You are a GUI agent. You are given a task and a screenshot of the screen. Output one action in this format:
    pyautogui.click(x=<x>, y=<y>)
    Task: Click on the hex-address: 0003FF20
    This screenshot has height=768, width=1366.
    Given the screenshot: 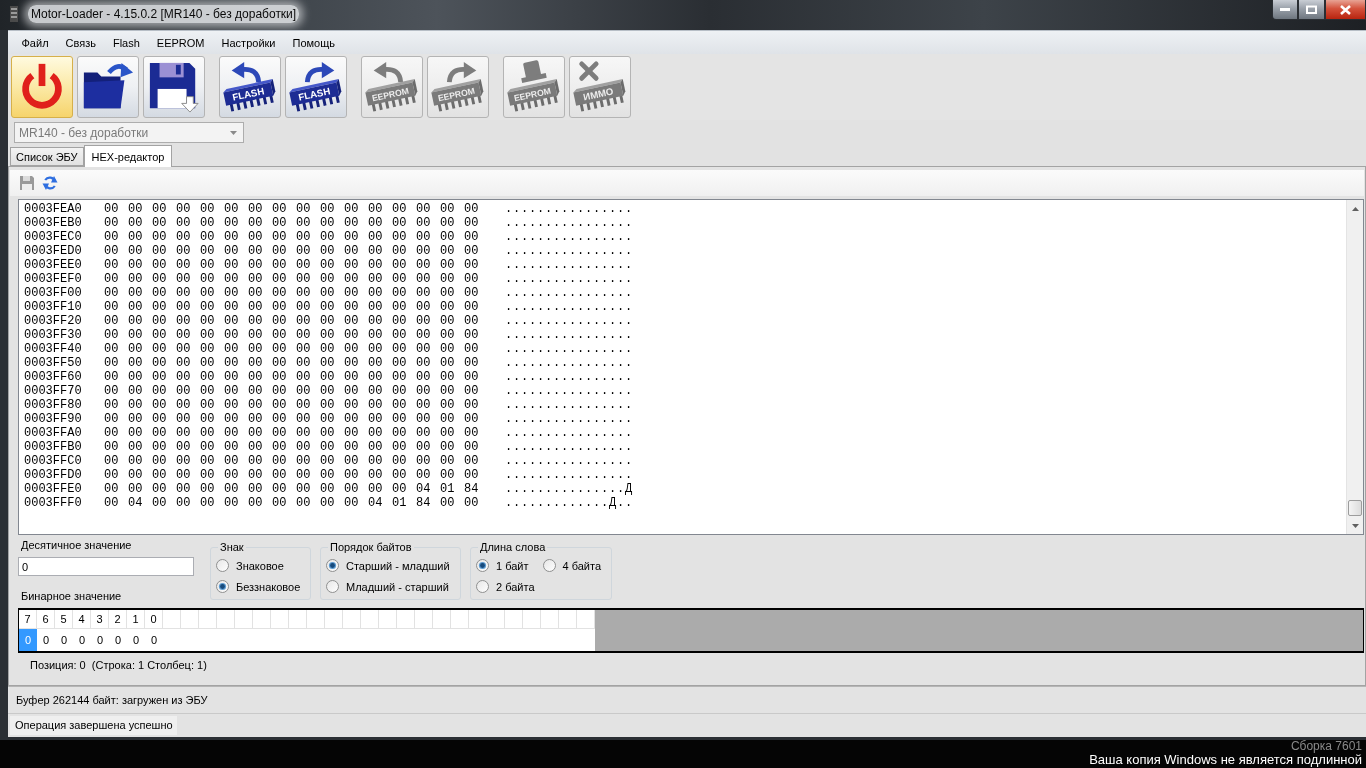 What is the action you would take?
    pyautogui.click(x=53, y=321)
    